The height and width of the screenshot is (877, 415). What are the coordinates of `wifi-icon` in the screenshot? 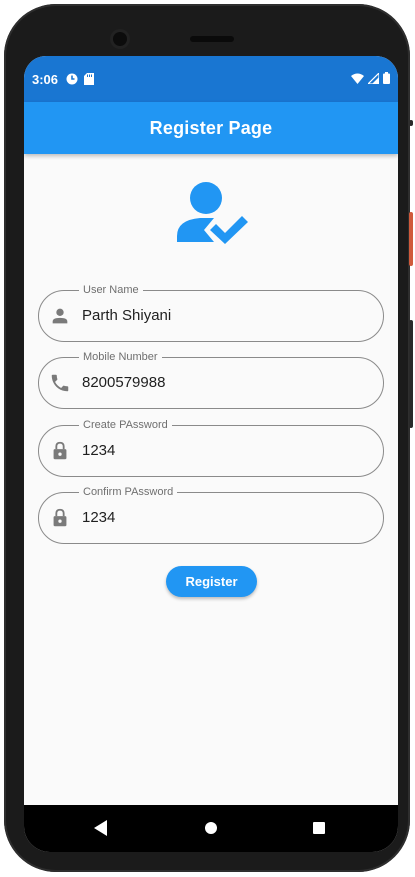 It's located at (357, 78).